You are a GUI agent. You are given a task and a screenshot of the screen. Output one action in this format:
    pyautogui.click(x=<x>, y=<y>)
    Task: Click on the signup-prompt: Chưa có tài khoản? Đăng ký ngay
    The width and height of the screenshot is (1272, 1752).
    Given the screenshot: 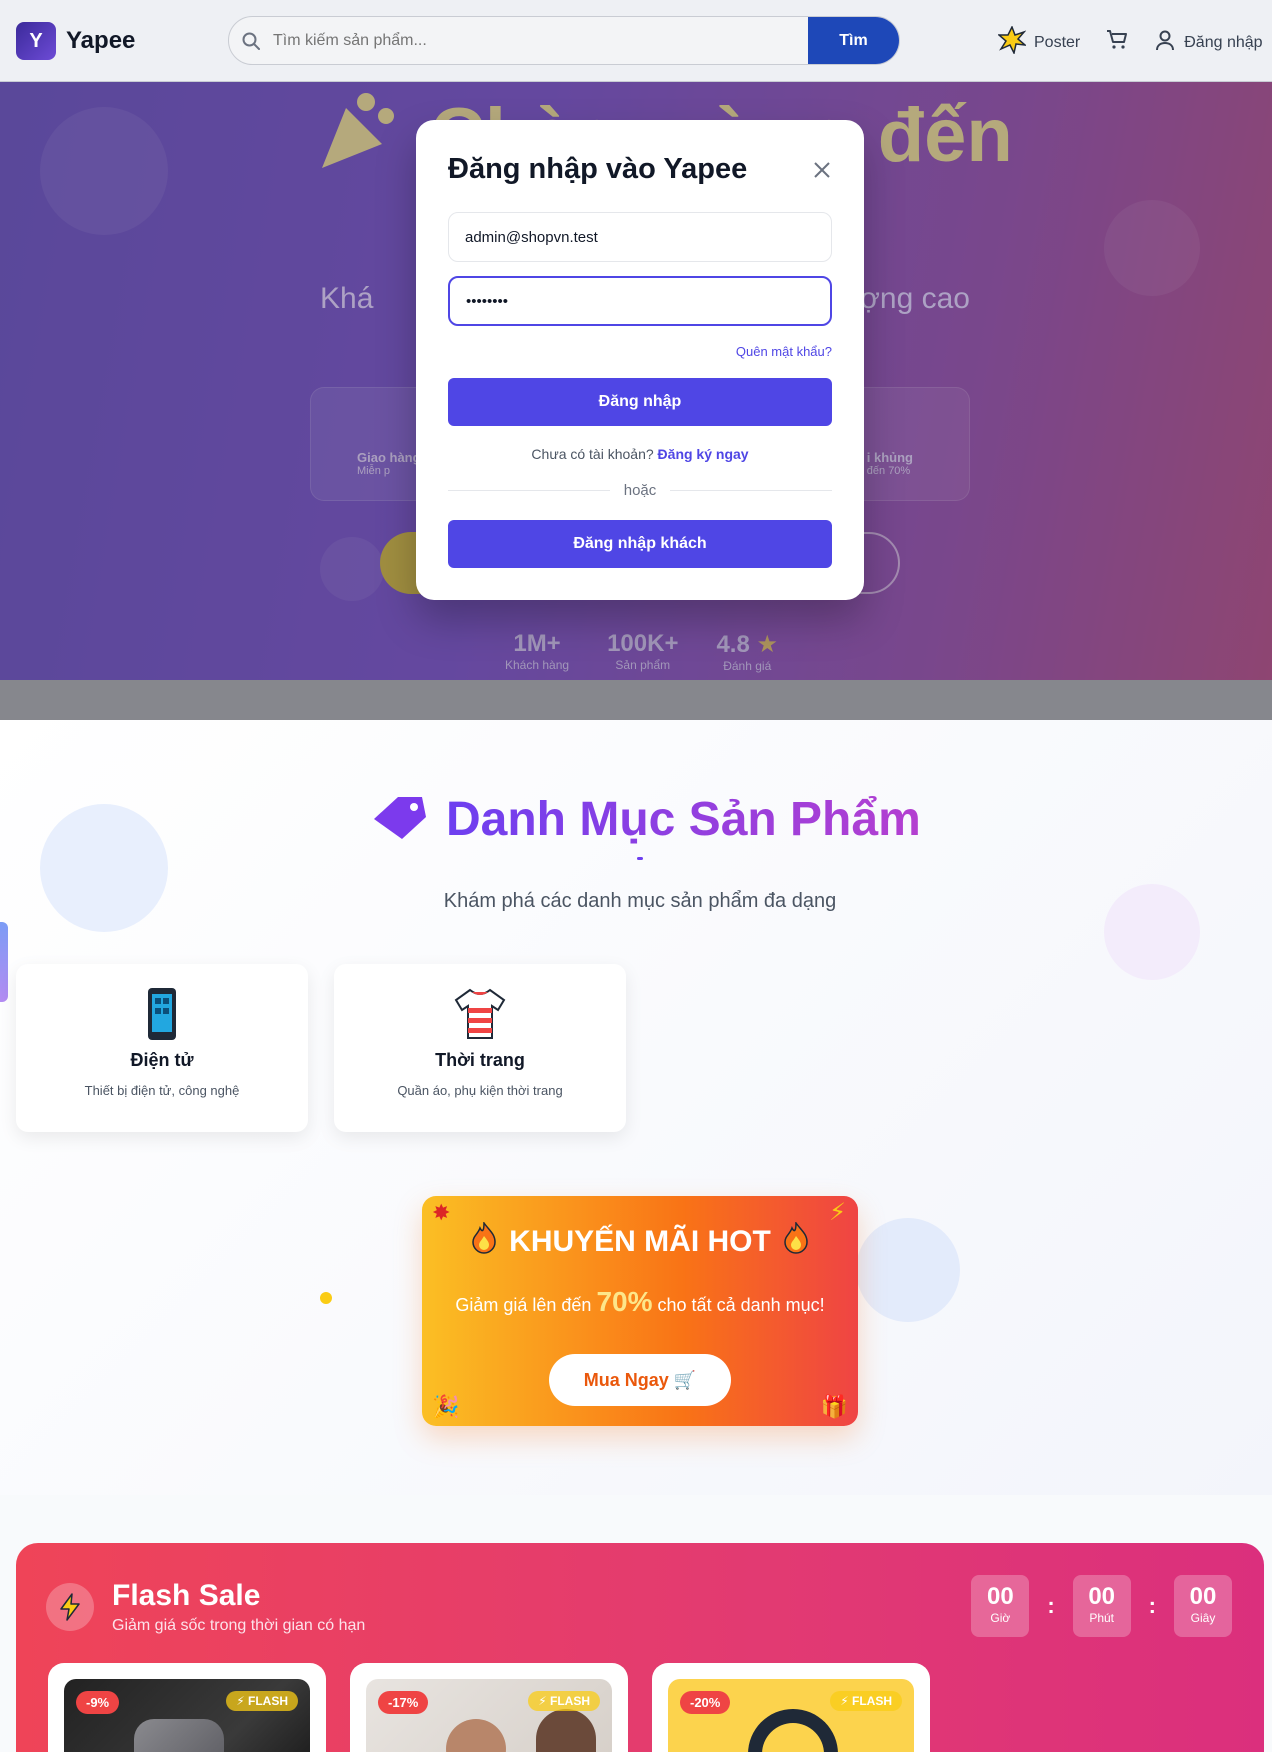 What is the action you would take?
    pyautogui.click(x=640, y=454)
    